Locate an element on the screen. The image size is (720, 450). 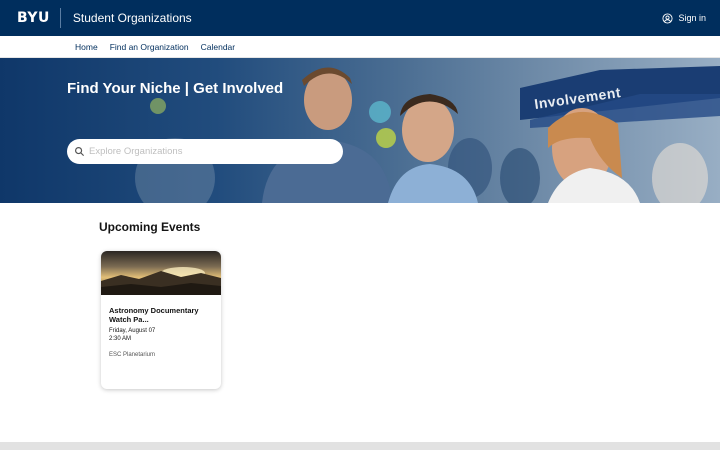
event-date: Friday, August 07 is located at coordinates (132, 331).